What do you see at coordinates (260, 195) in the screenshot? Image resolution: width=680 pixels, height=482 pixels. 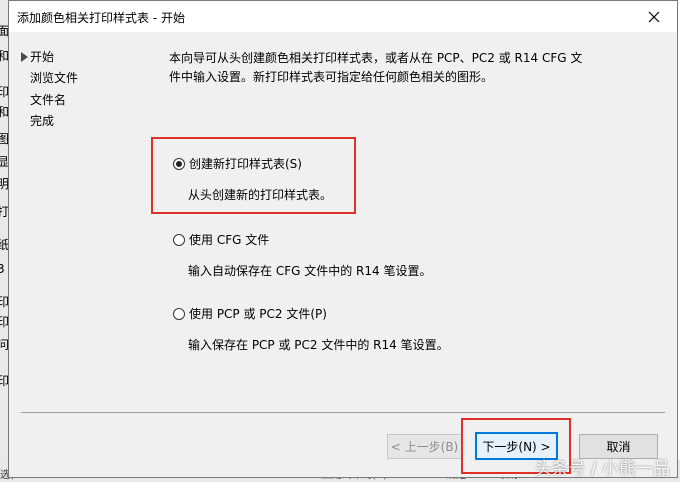 I see `option-create-new-description: 从头创建新的打印样式表。` at bounding box center [260, 195].